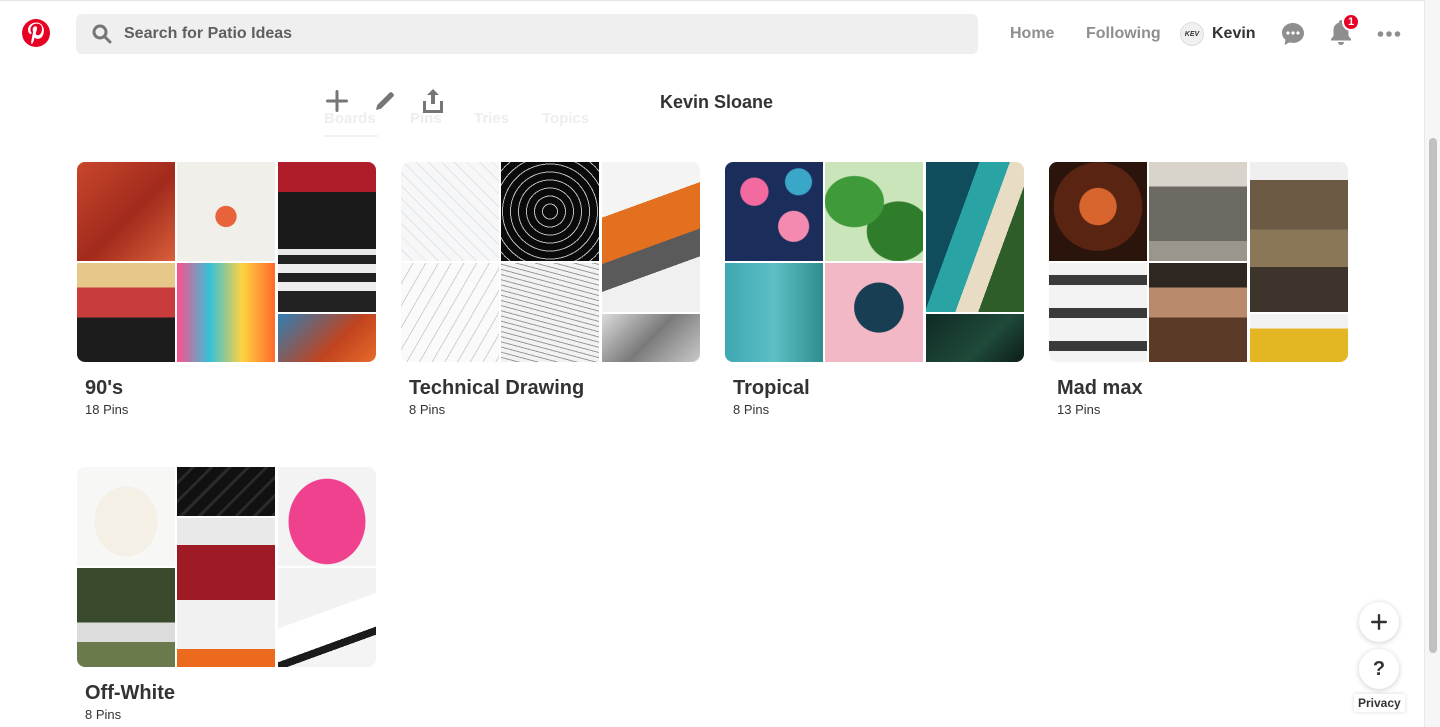 This screenshot has width=1440, height=727. I want to click on board-card-mad-max: Mad max 13 Pins, so click(1198, 289).